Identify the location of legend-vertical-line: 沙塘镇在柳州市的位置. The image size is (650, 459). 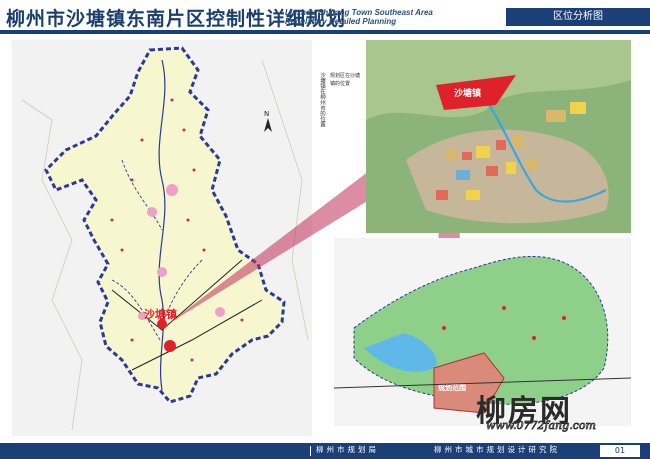
(322, 99).